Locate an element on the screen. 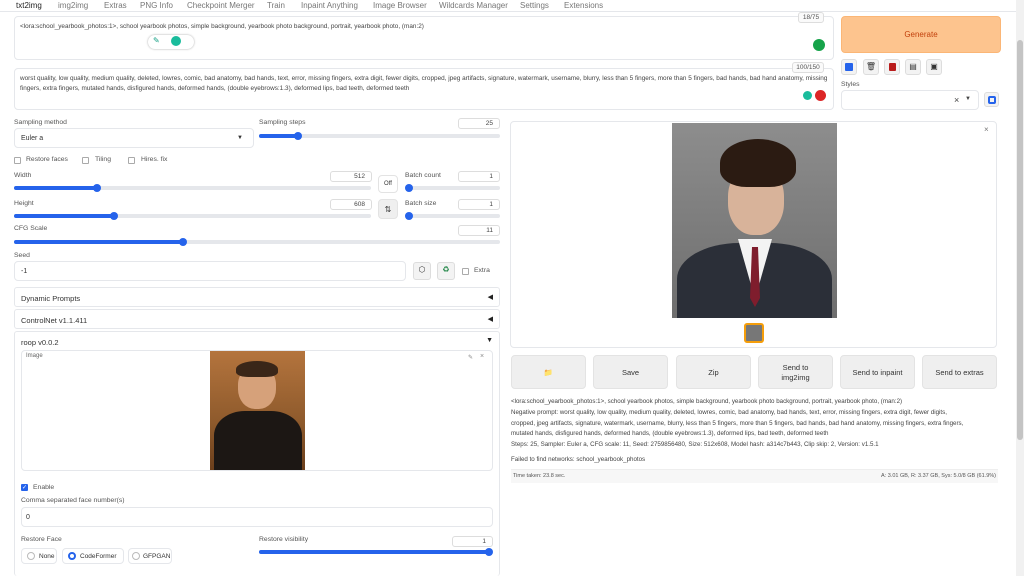 The width and height of the screenshot is (1024, 576). prompt-helper-icons: ✎ is located at coordinates (171, 42).